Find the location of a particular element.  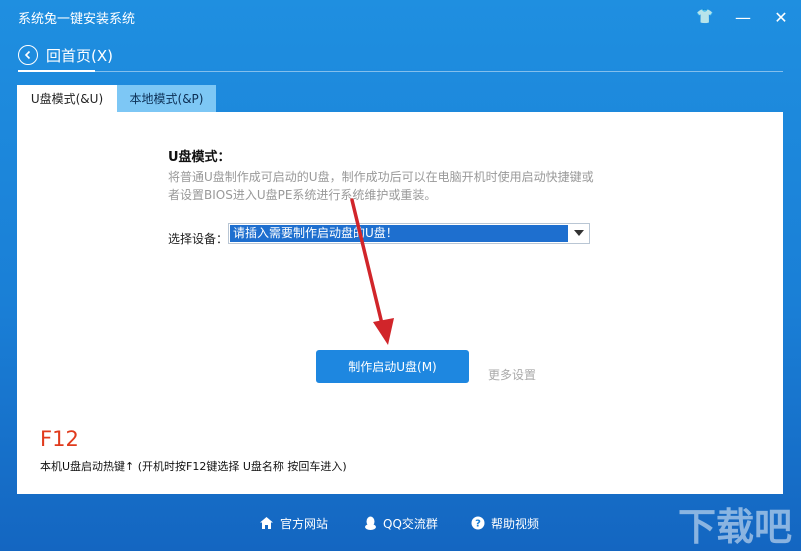

footer-help-video-link: ? 帮助视频 is located at coordinates (505, 523).